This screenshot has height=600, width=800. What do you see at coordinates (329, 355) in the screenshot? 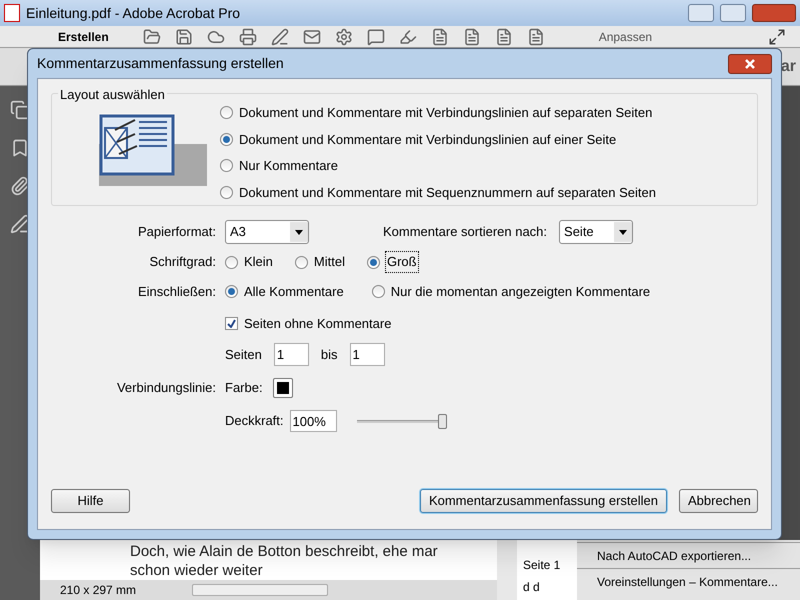
I see `field-label: bis` at bounding box center [329, 355].